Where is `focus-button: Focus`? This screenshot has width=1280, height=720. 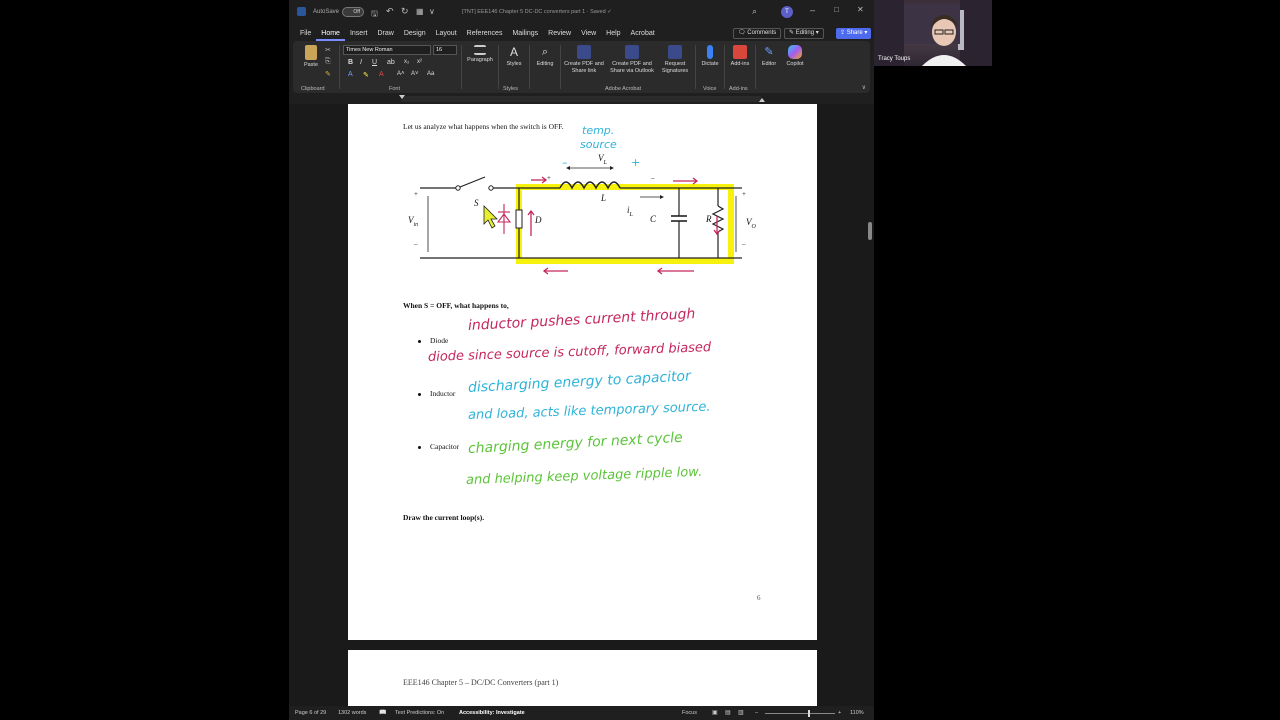
focus-button: Focus is located at coordinates (689, 713).